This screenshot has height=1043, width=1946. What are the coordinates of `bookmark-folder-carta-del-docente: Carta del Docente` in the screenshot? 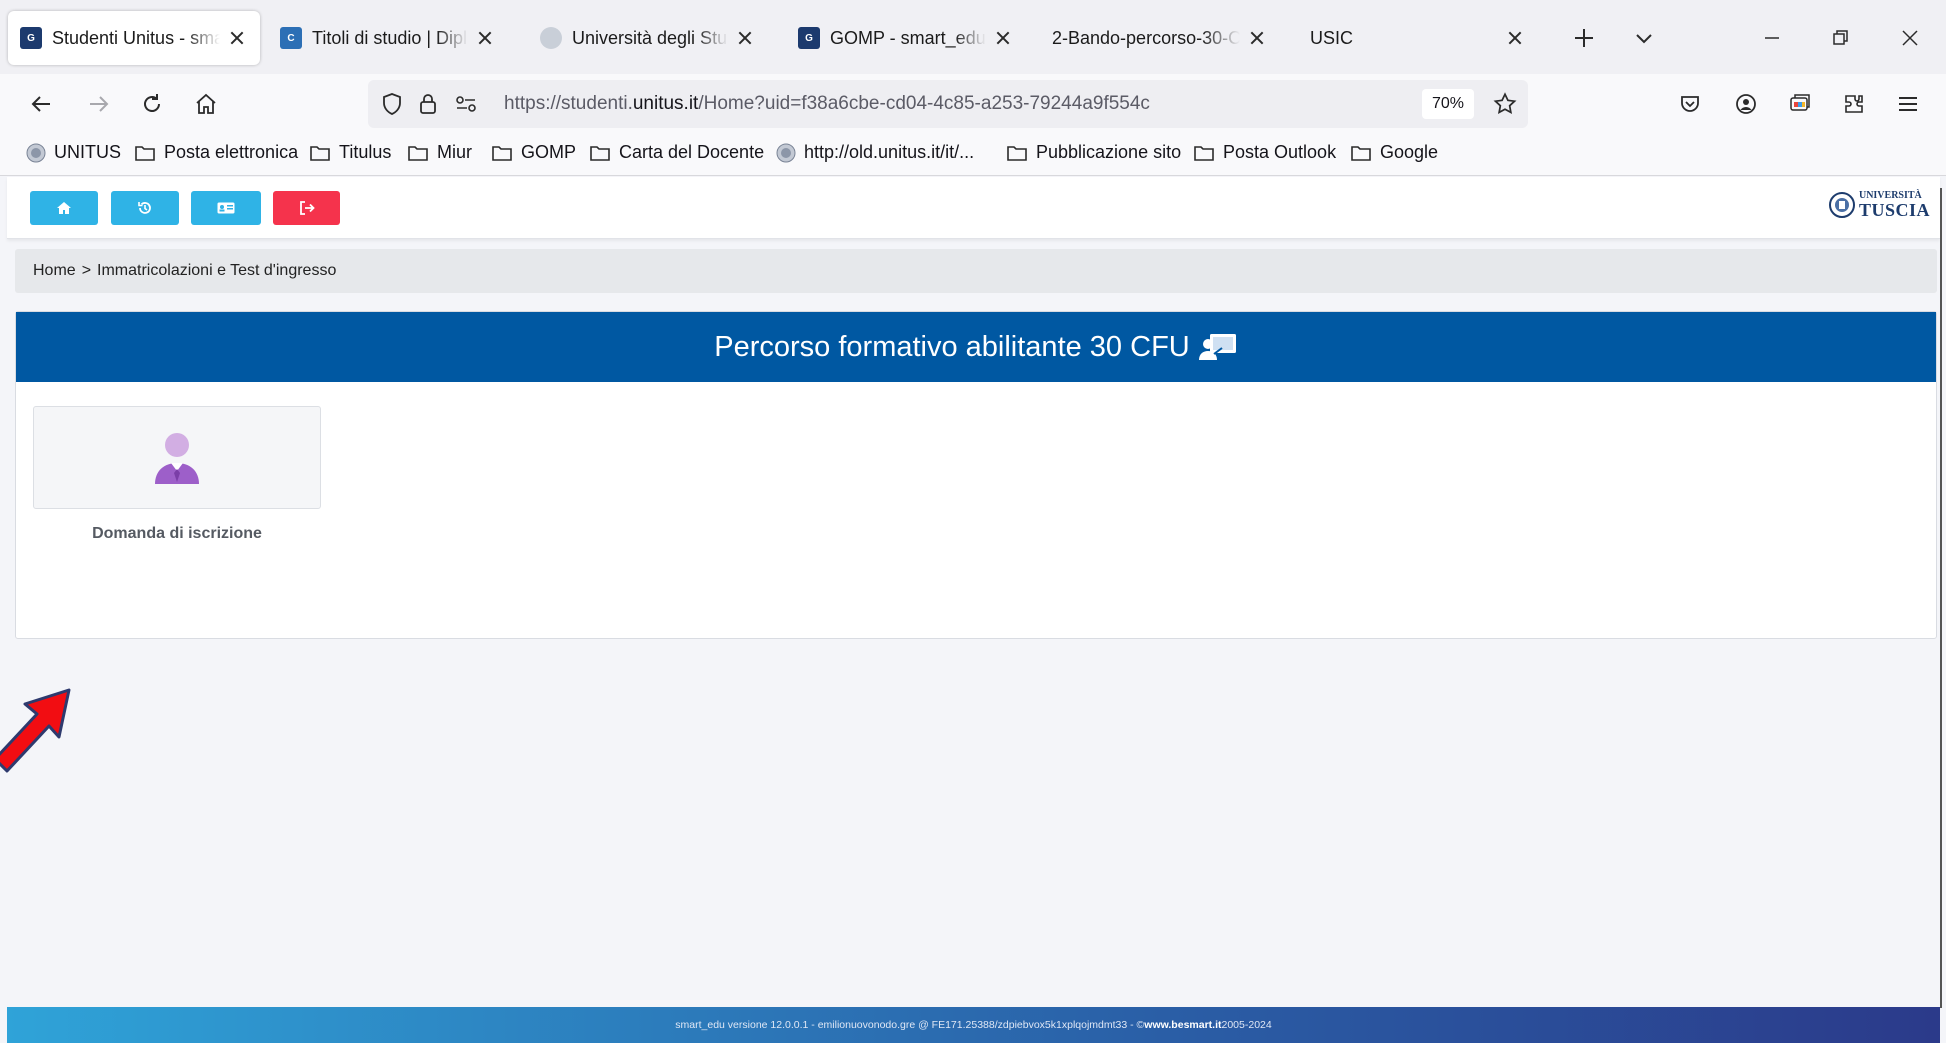 It's located at (676, 152).